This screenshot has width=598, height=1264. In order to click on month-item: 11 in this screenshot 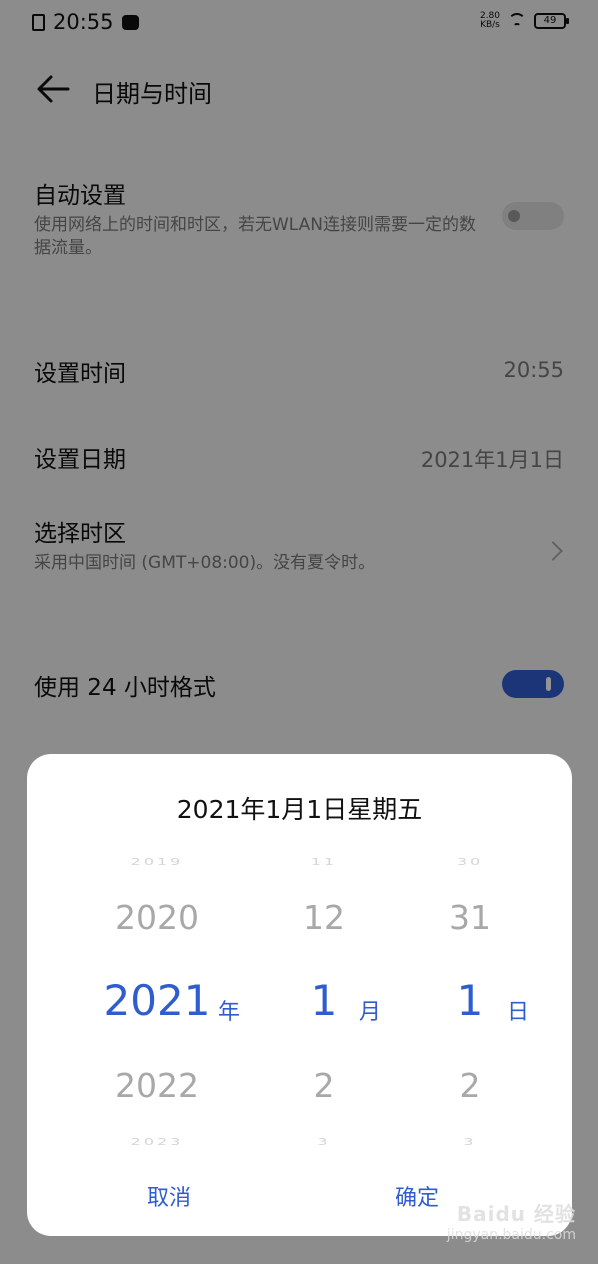, I will do `click(324, 861)`.